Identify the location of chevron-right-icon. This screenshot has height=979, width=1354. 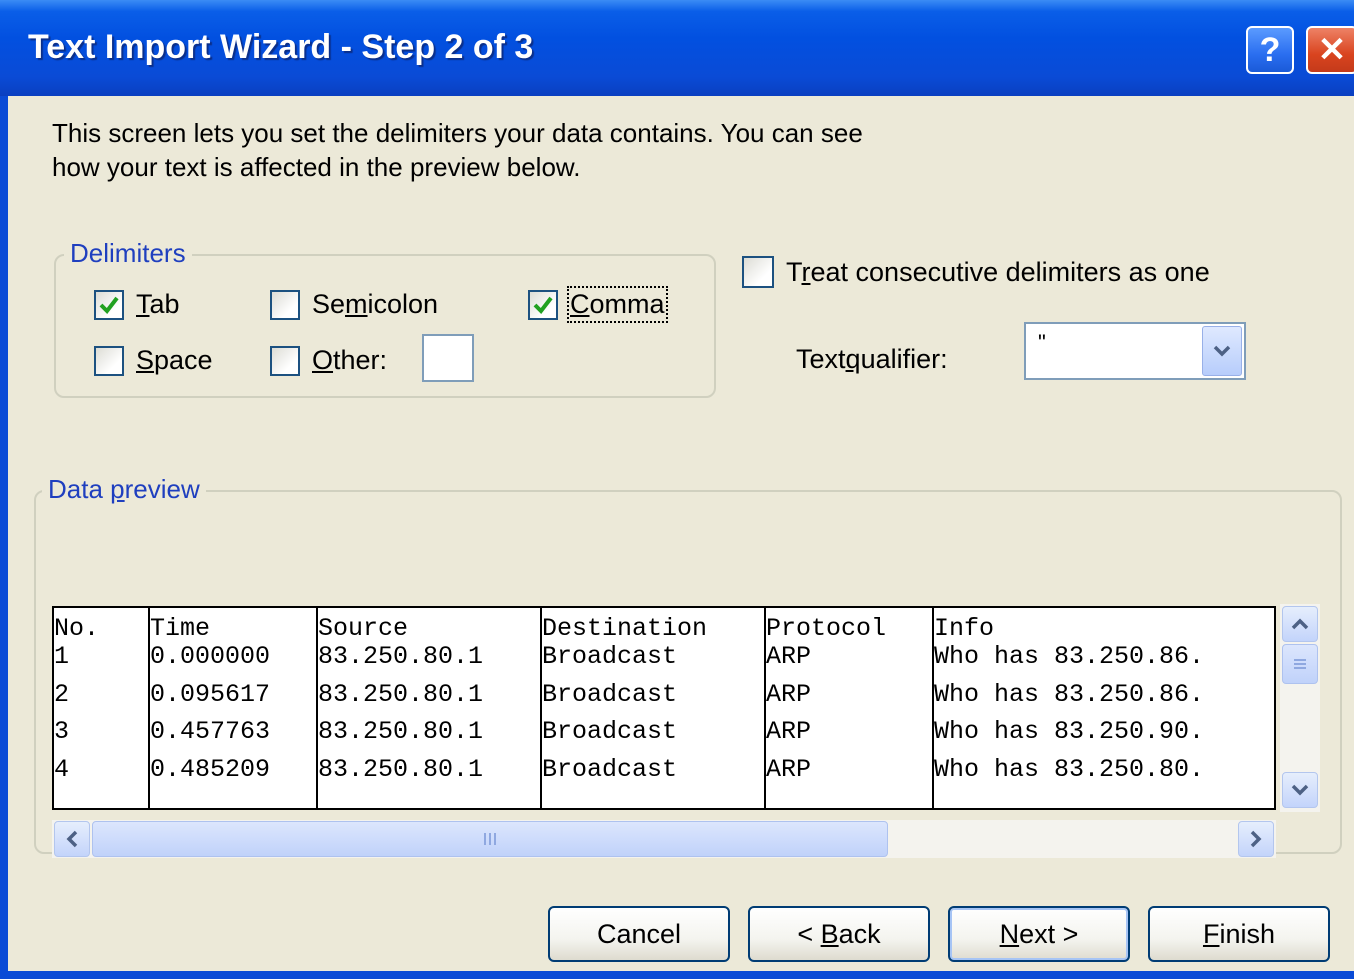
(1256, 839).